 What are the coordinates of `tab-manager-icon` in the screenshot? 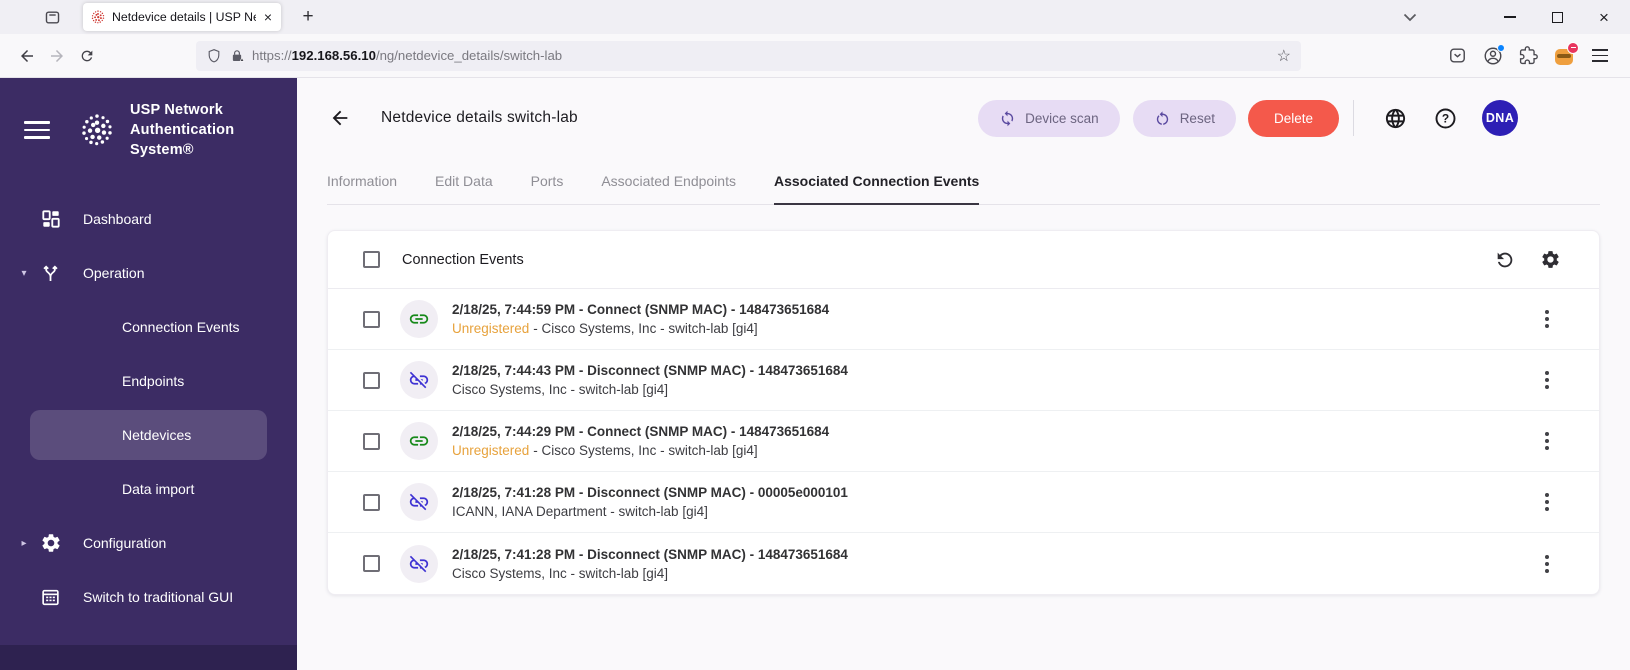 It's located at (52, 17).